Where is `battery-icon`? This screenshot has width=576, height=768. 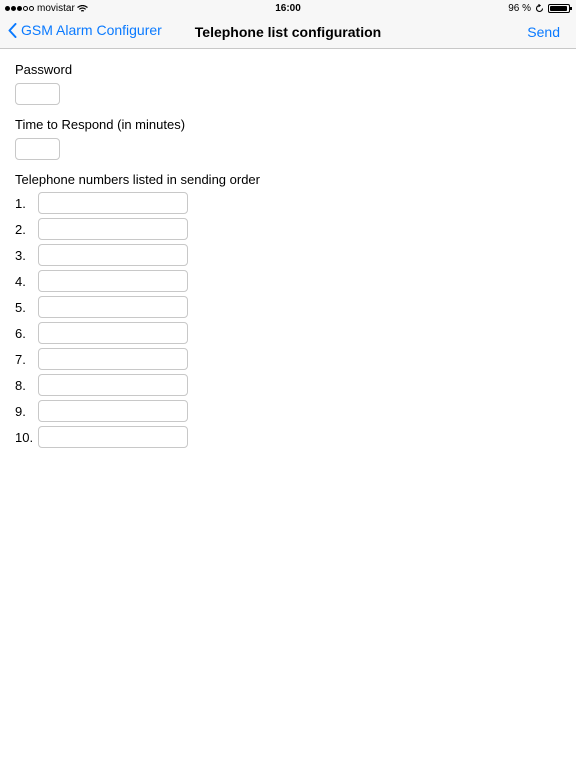 battery-icon is located at coordinates (560, 8).